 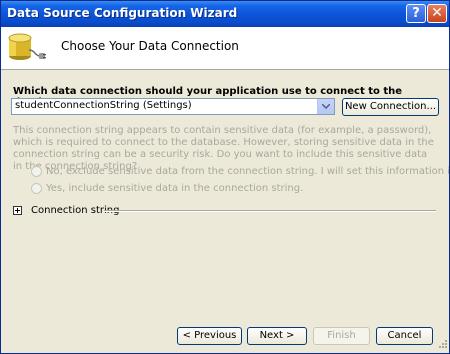 I want to click on expand-plus-icon, so click(x=17, y=210).